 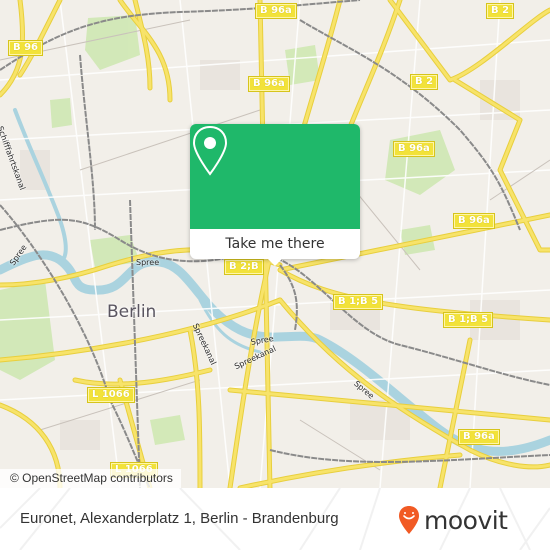 What do you see at coordinates (466, 520) in the screenshot?
I see `moovit-wordmark: moovit` at bounding box center [466, 520].